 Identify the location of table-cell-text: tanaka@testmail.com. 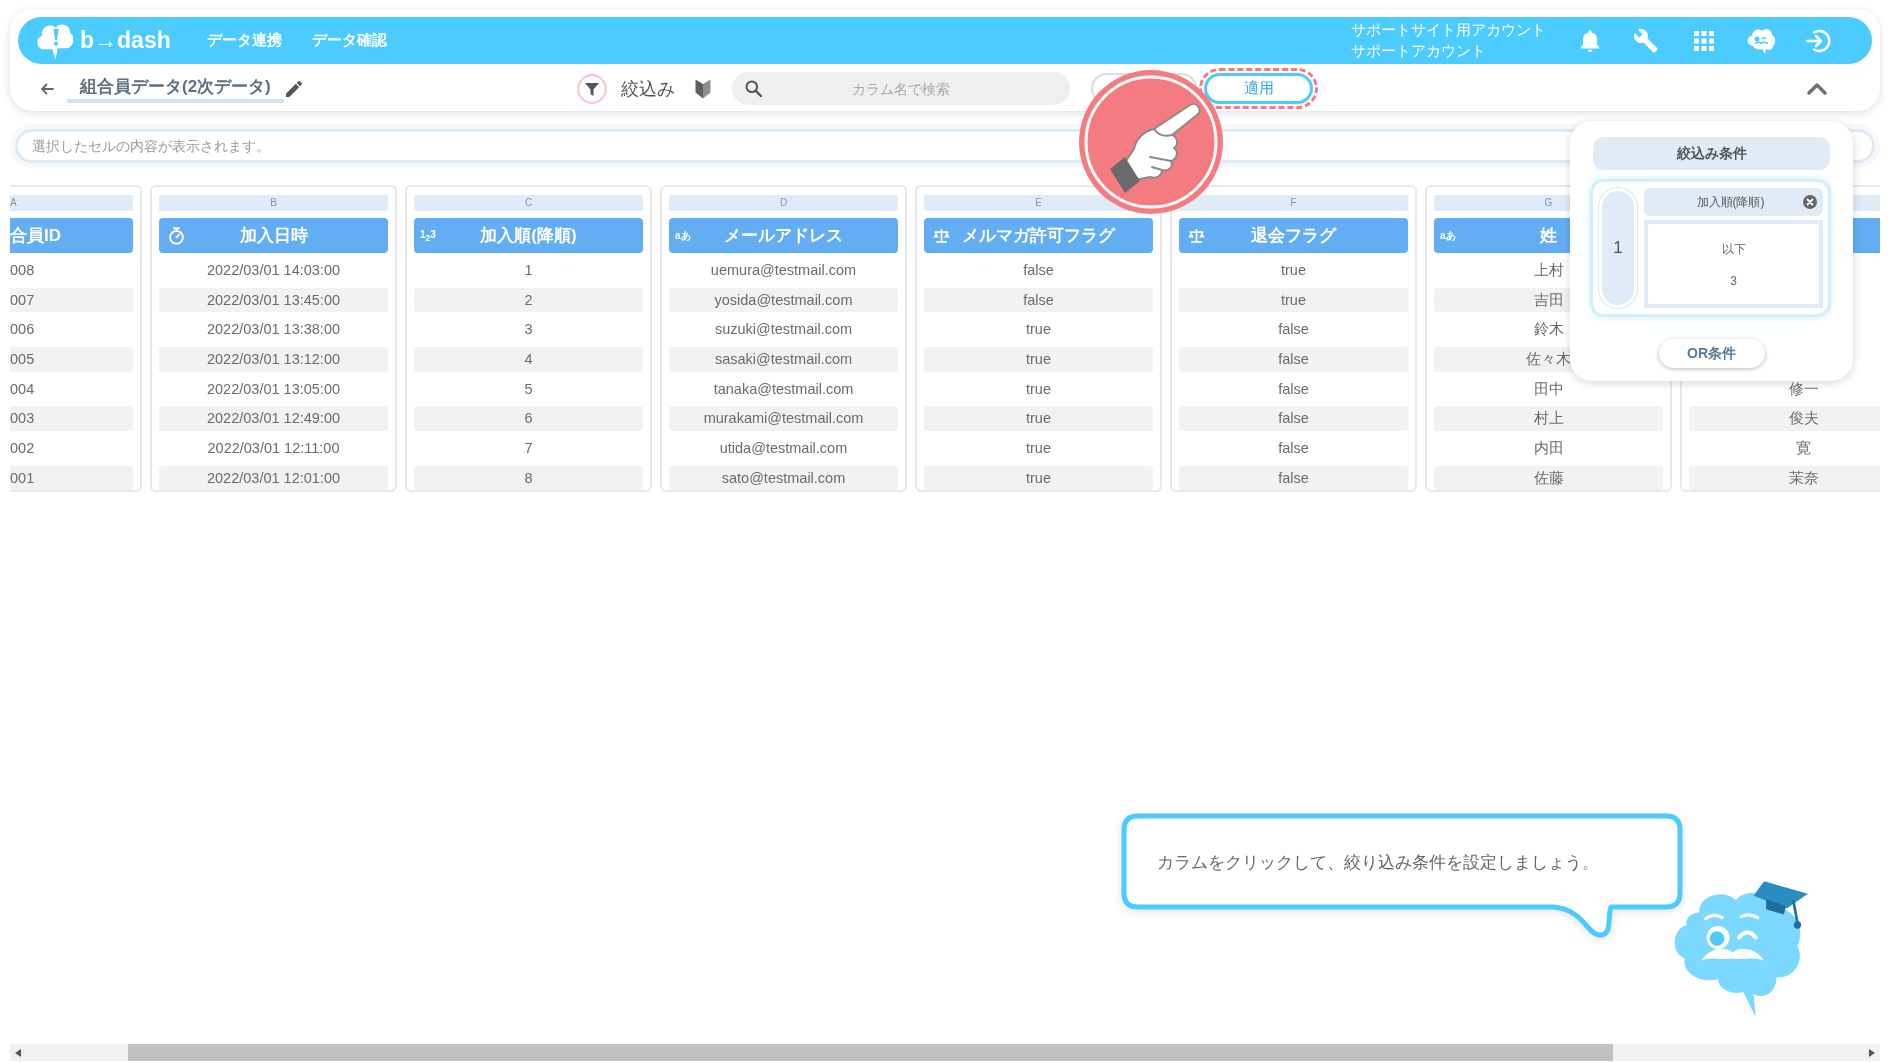
(783, 389).